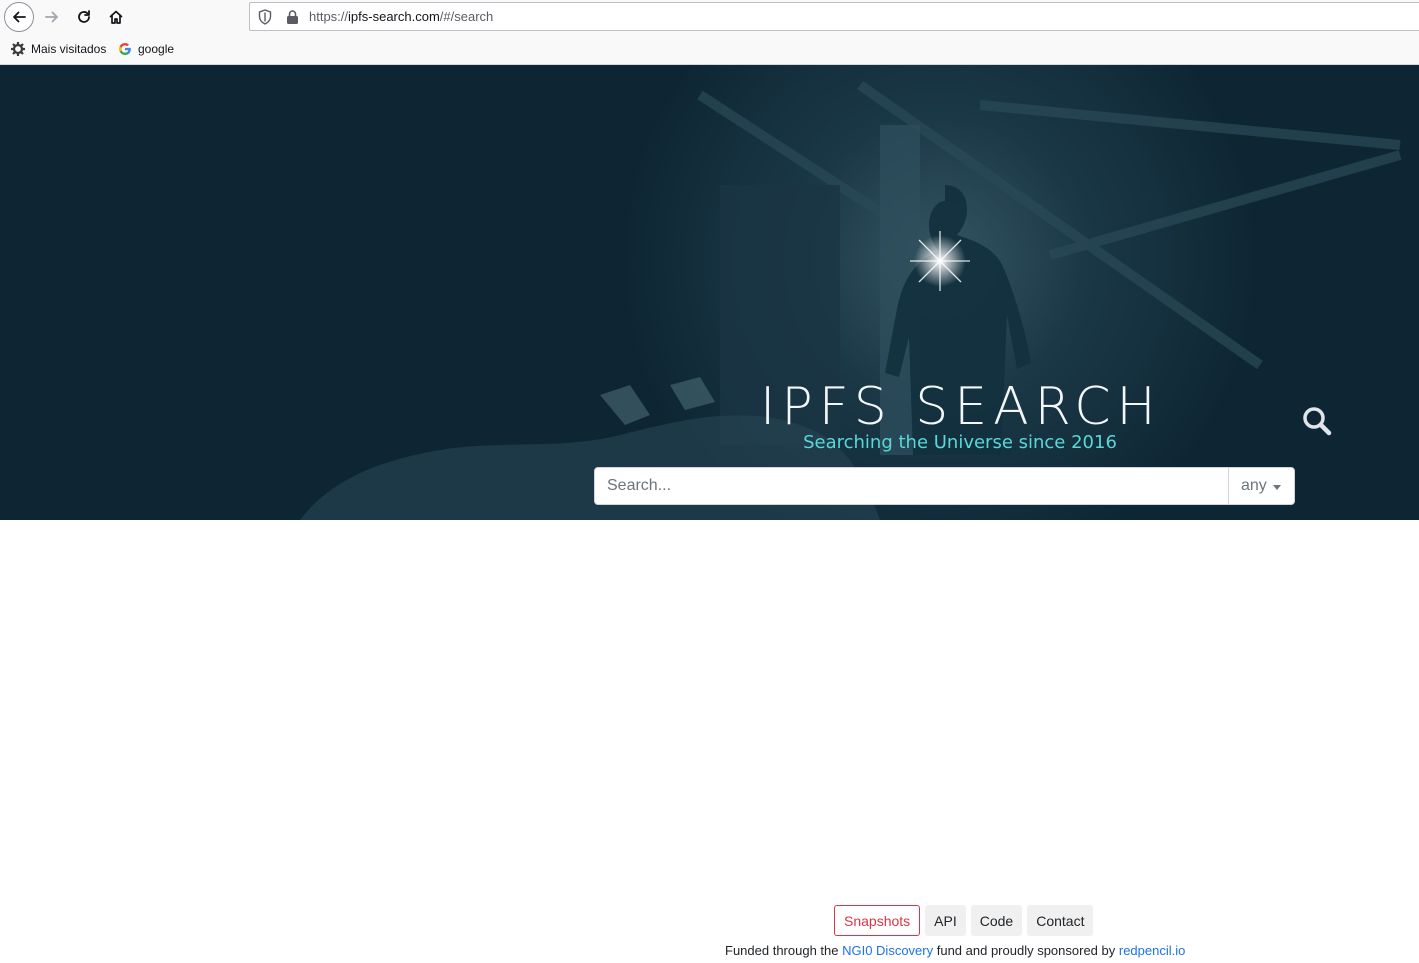  Describe the element at coordinates (125, 49) in the screenshot. I see `google-icon` at that location.